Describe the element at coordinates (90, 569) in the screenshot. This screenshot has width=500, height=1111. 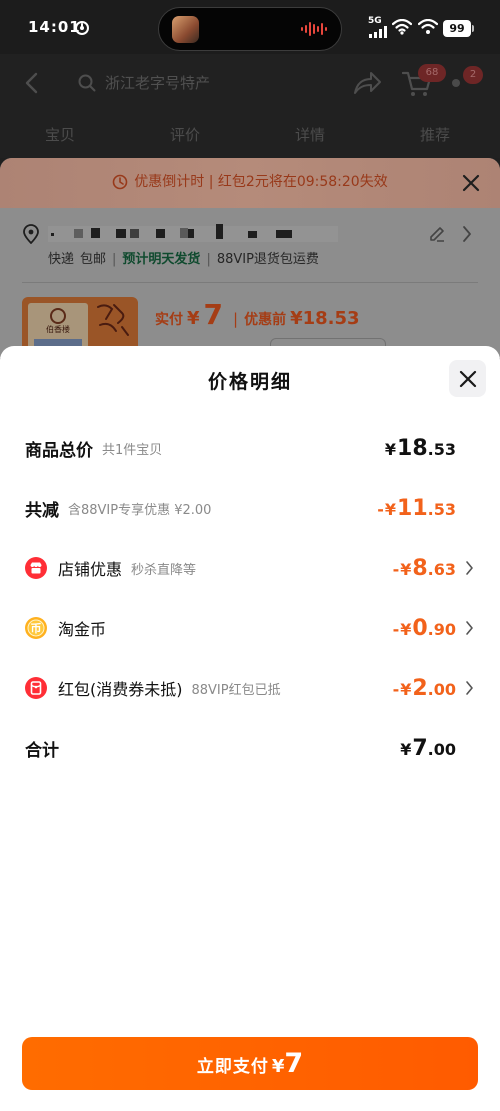
I see `price-row-label: 店铺优惠` at that location.